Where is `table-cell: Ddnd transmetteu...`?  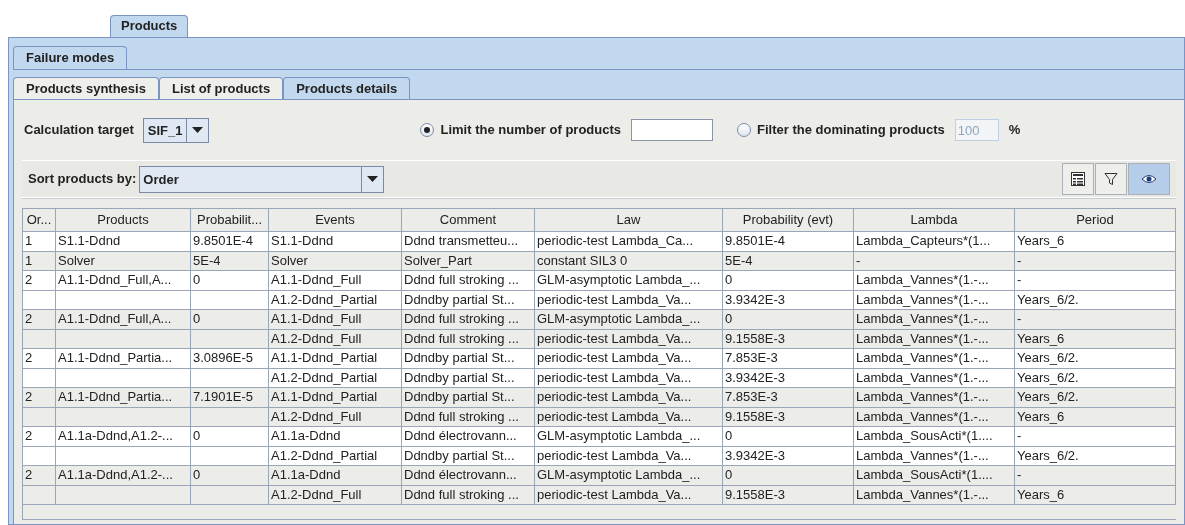
table-cell: Ddnd transmetteu... is located at coordinates (468, 242).